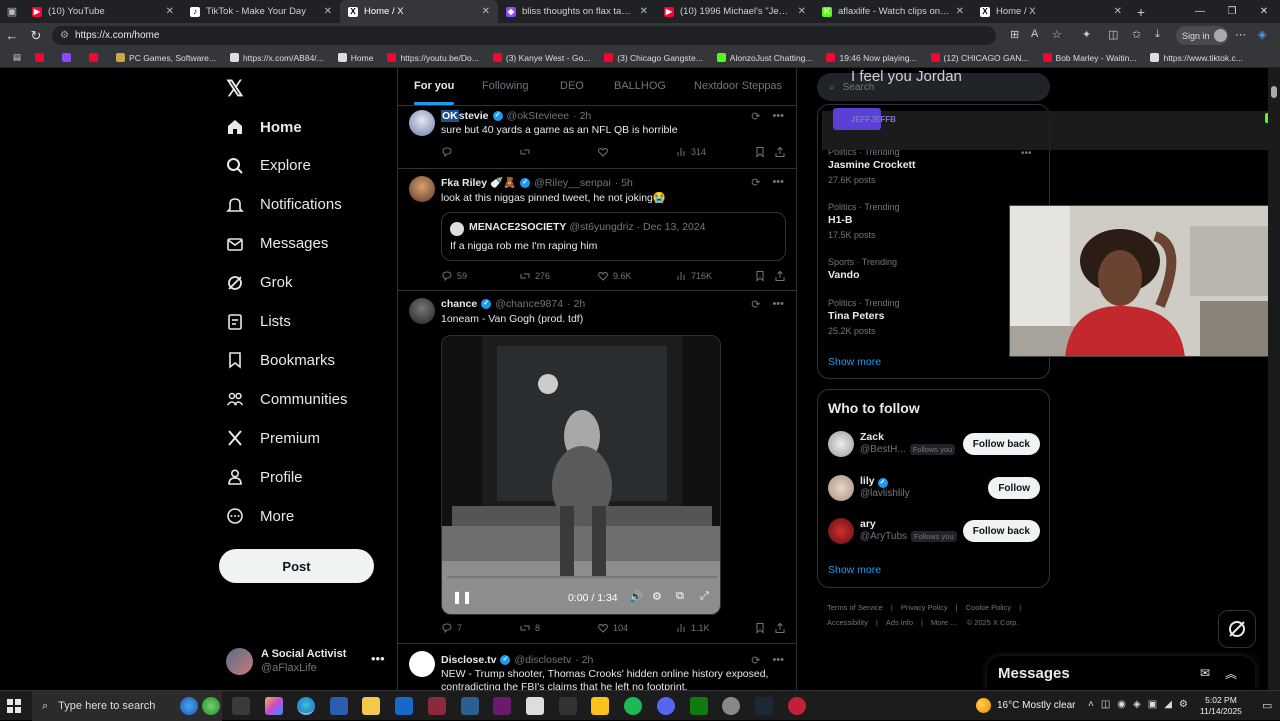 This screenshot has width=1280, height=721. I want to click on trend-name: H1-B, so click(840, 220).